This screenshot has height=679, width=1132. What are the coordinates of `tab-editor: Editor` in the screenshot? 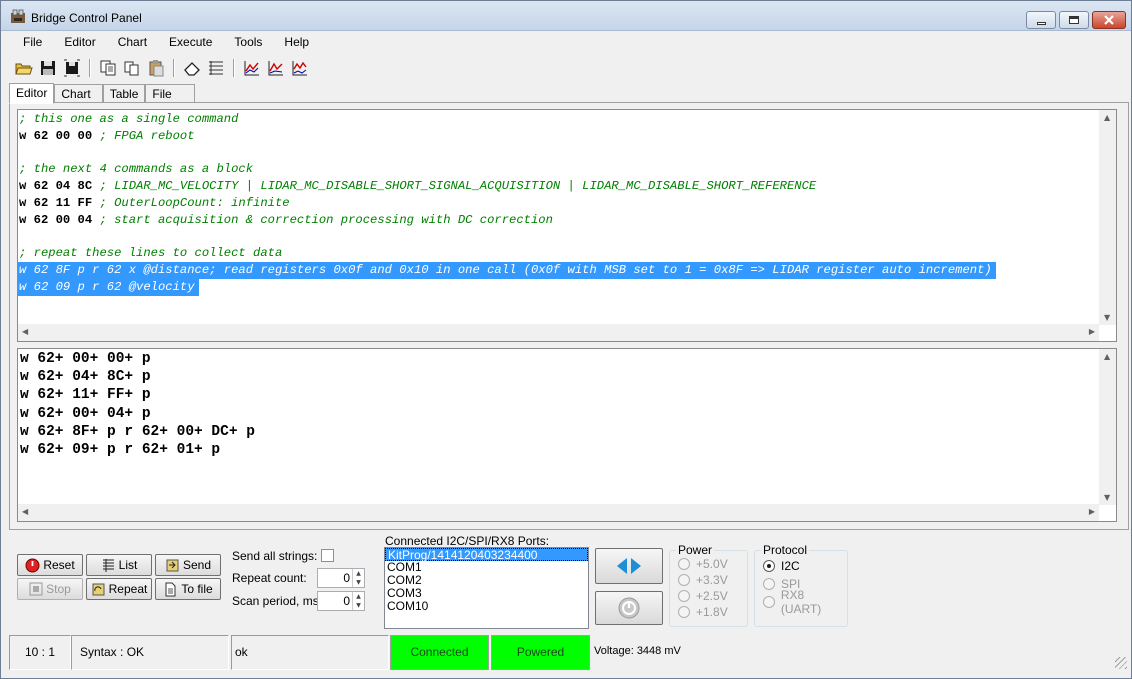 It's located at (32, 93).